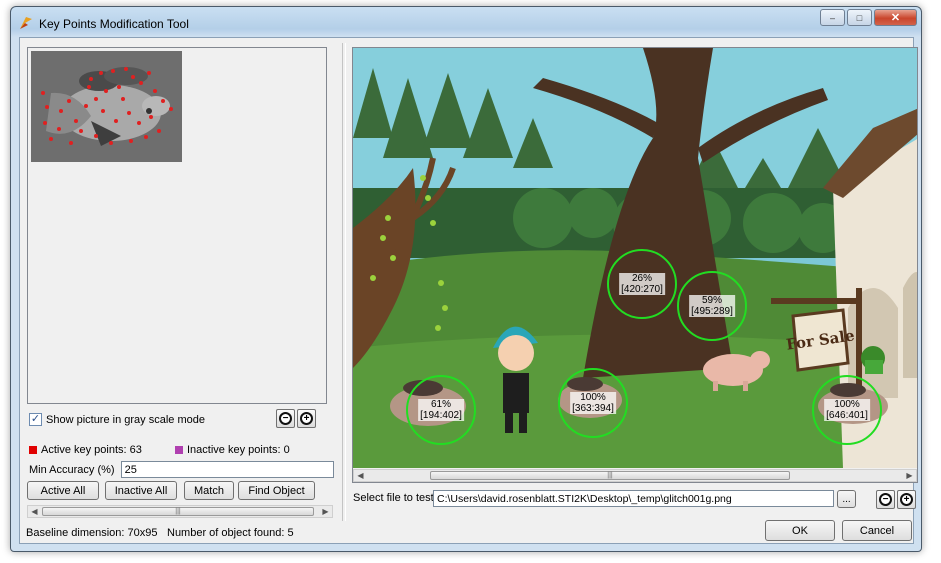 The width and height of the screenshot is (941, 563). What do you see at coordinates (847, 415) in the screenshot?
I see `match-coords: [646:401]` at bounding box center [847, 415].